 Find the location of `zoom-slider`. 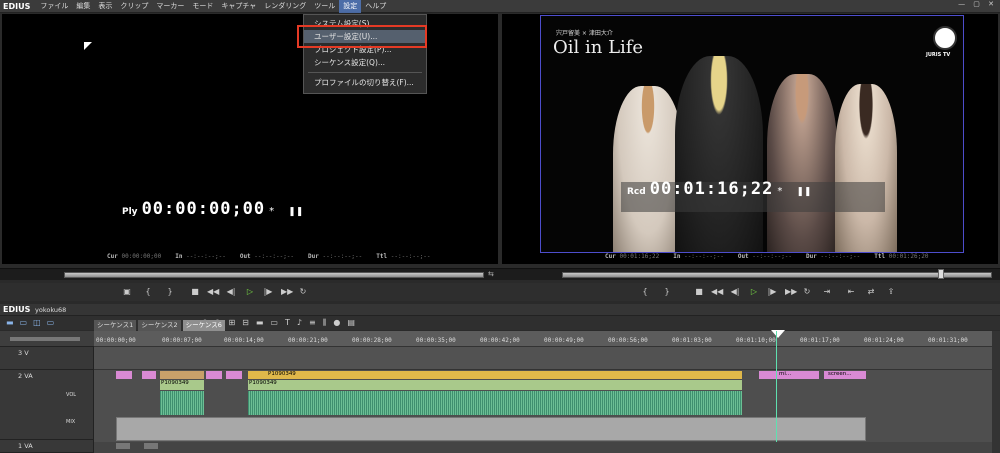

zoom-slider is located at coordinates (45, 339).